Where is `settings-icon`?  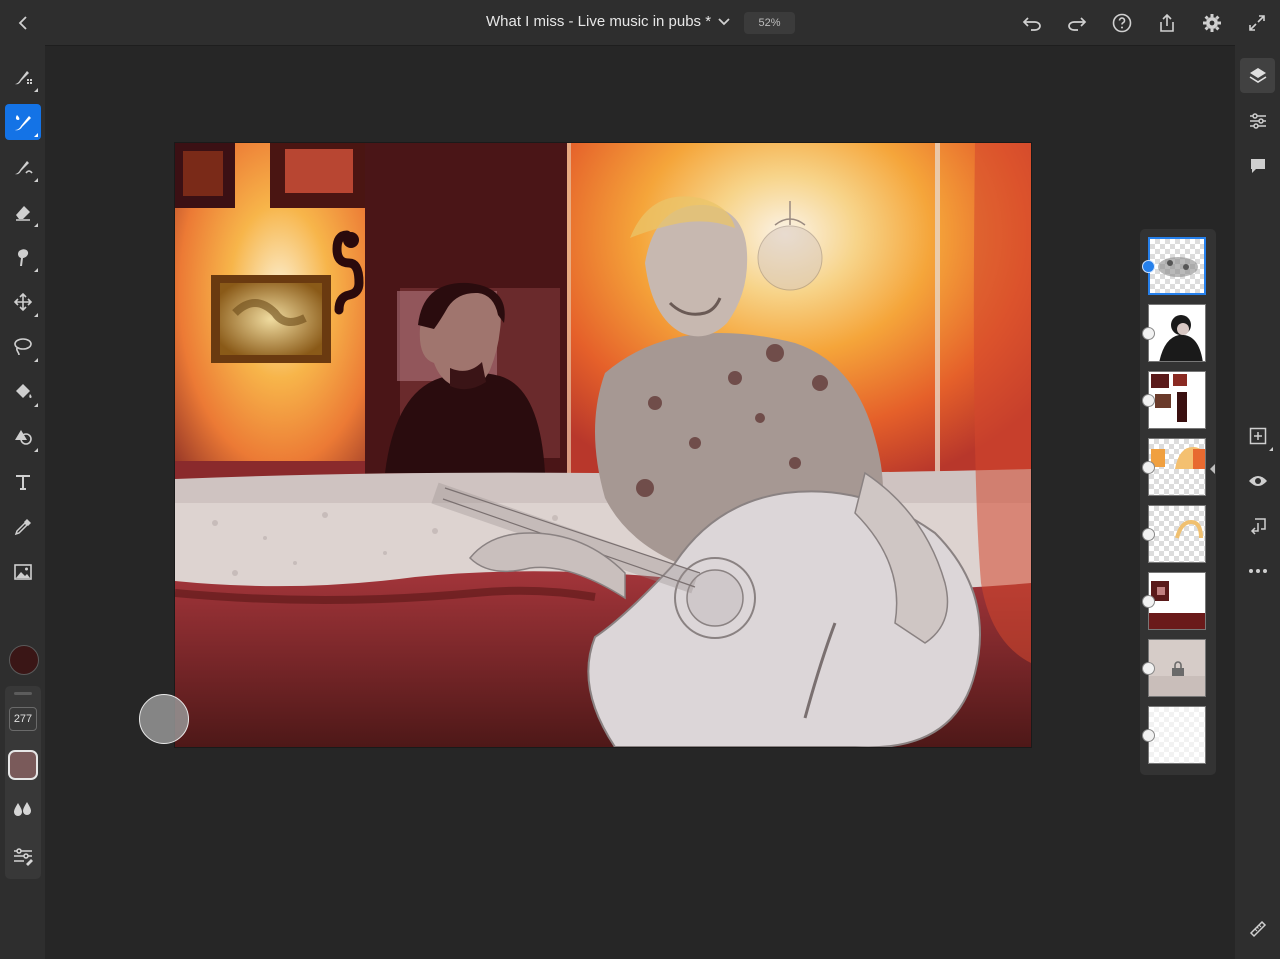
settings-icon is located at coordinates (1212, 23).